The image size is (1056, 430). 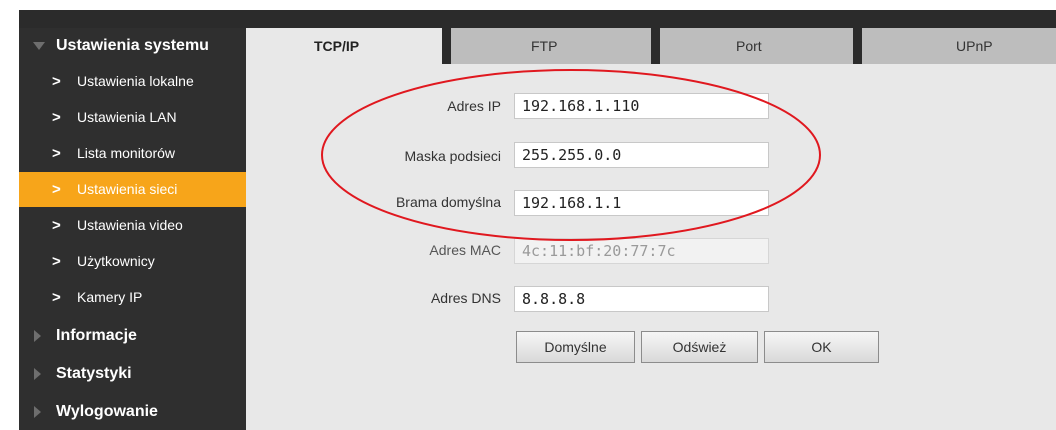 I want to click on sidebar-section-label: Ustawienia systemu, so click(x=132, y=45).